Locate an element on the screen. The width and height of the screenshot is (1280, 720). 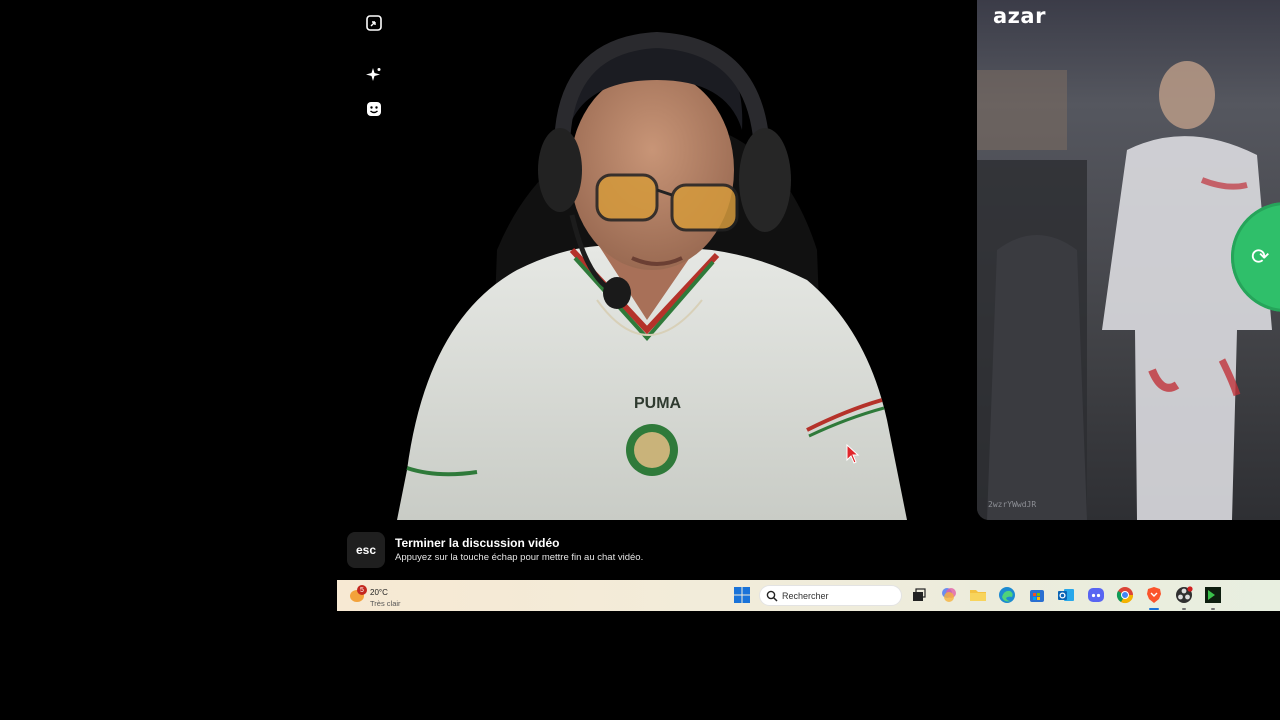
brave-icon is located at coordinates (1154, 595).